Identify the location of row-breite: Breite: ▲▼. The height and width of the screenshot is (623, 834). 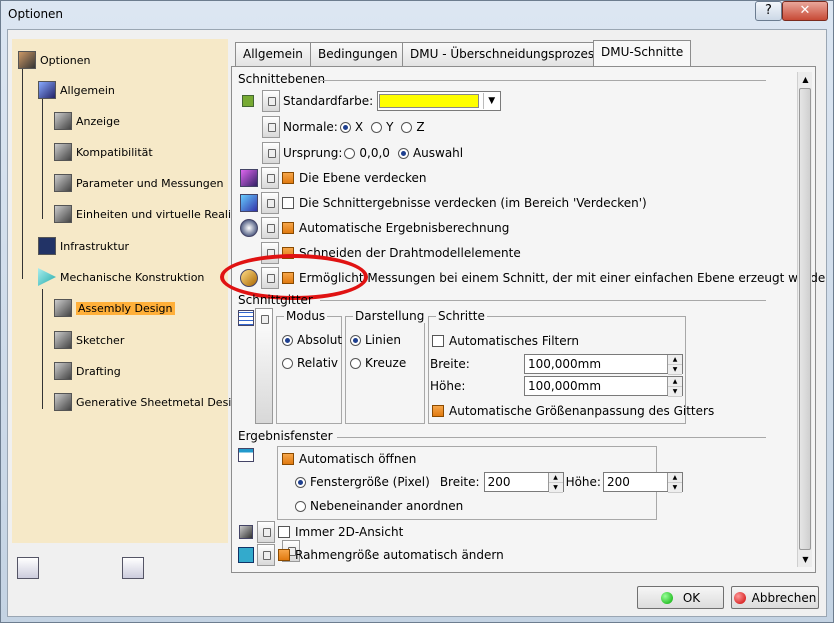
(556, 364).